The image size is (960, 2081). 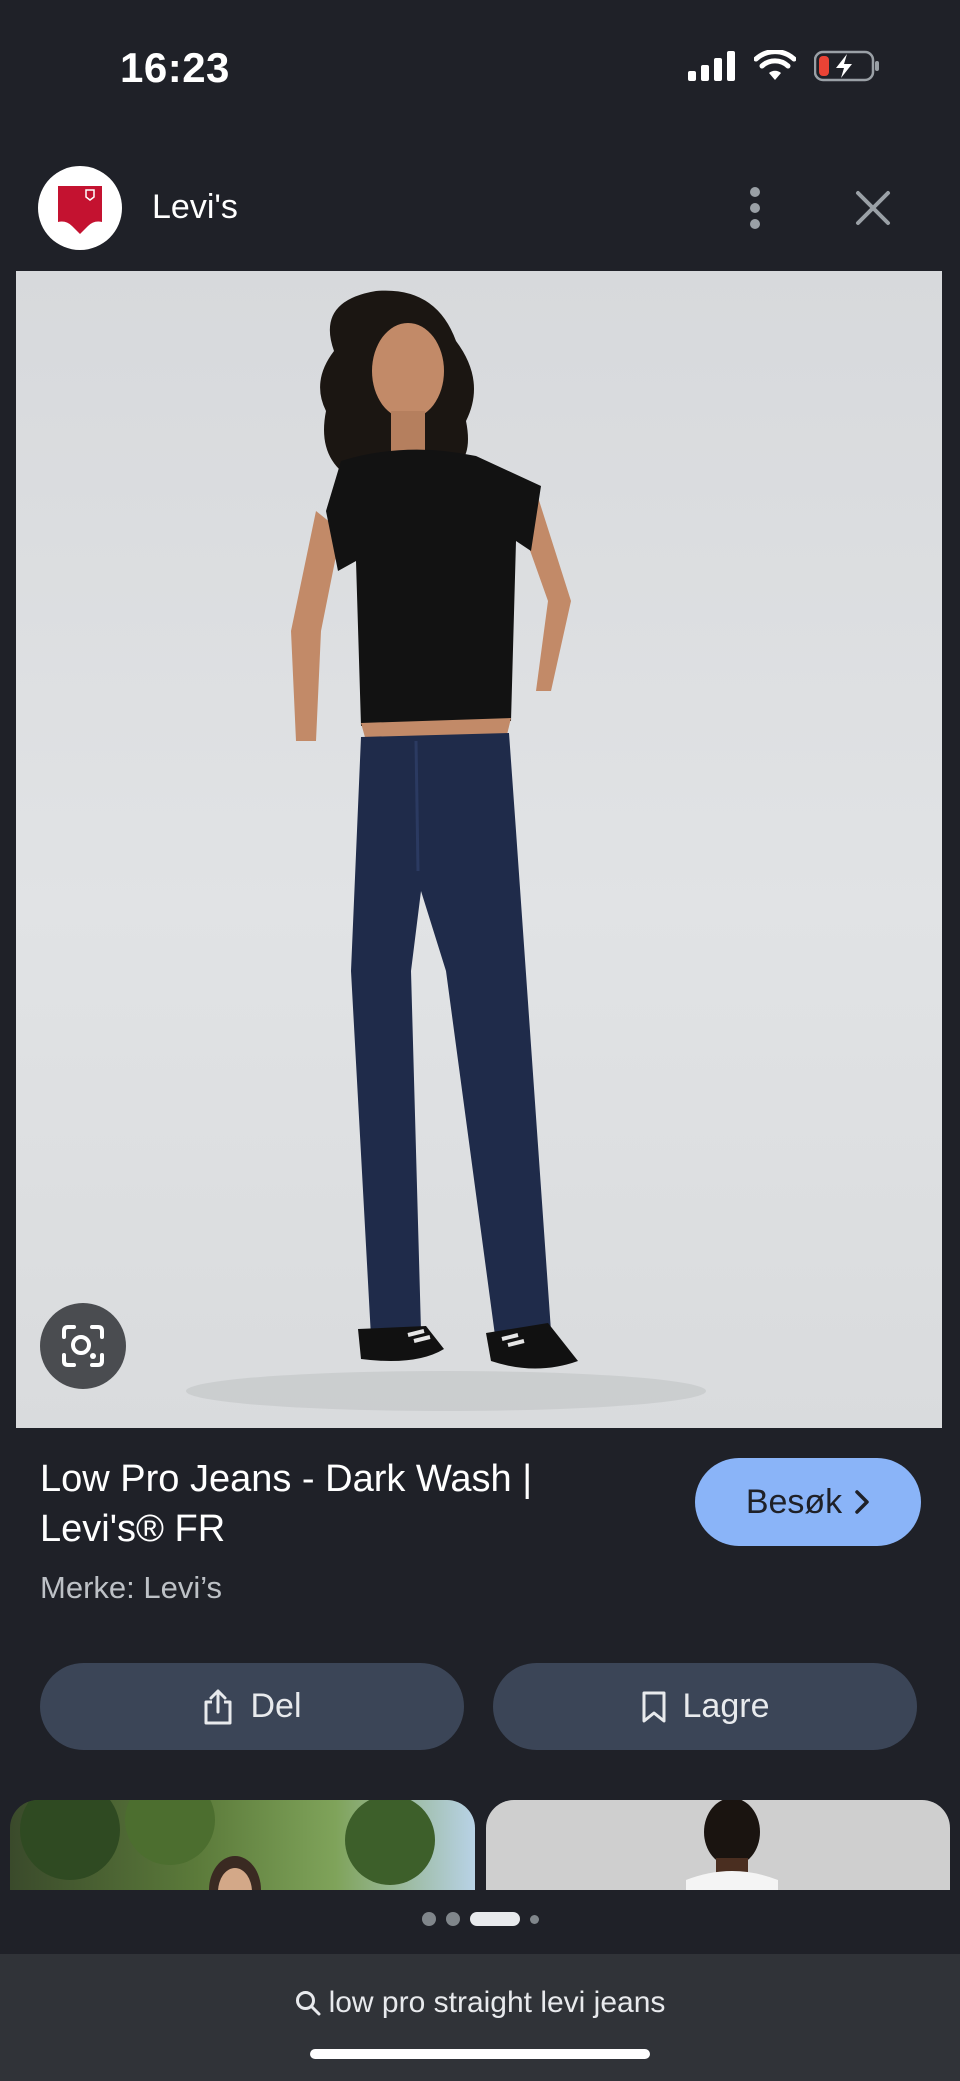 I want to click on visit-button: Besøk, so click(x=808, y=1502).